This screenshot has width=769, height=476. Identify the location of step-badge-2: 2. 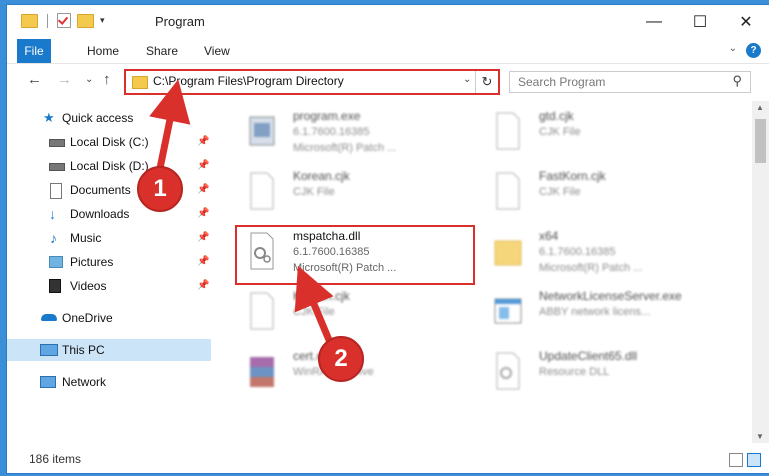
(341, 359).